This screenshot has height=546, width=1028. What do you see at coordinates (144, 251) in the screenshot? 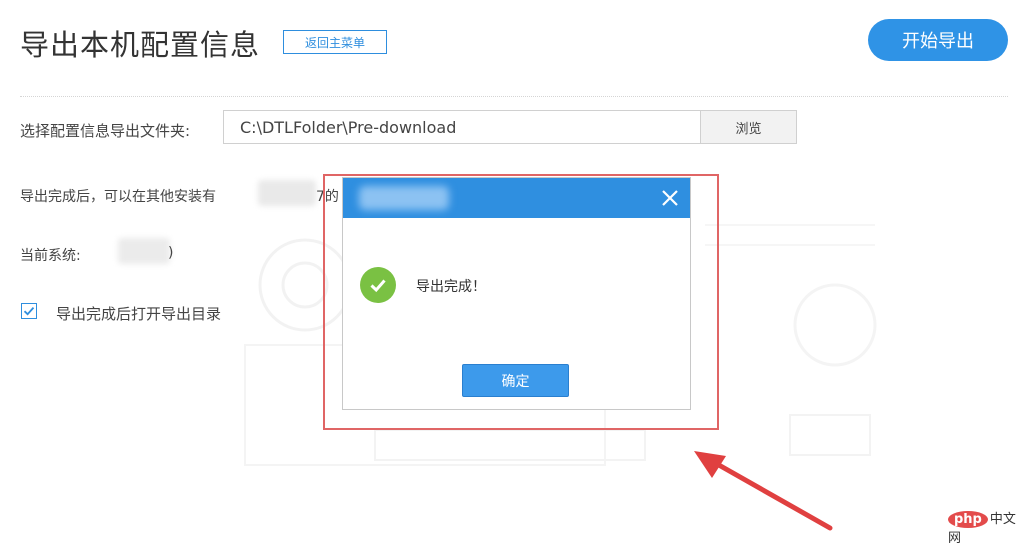
I see `redacted-system` at bounding box center [144, 251].